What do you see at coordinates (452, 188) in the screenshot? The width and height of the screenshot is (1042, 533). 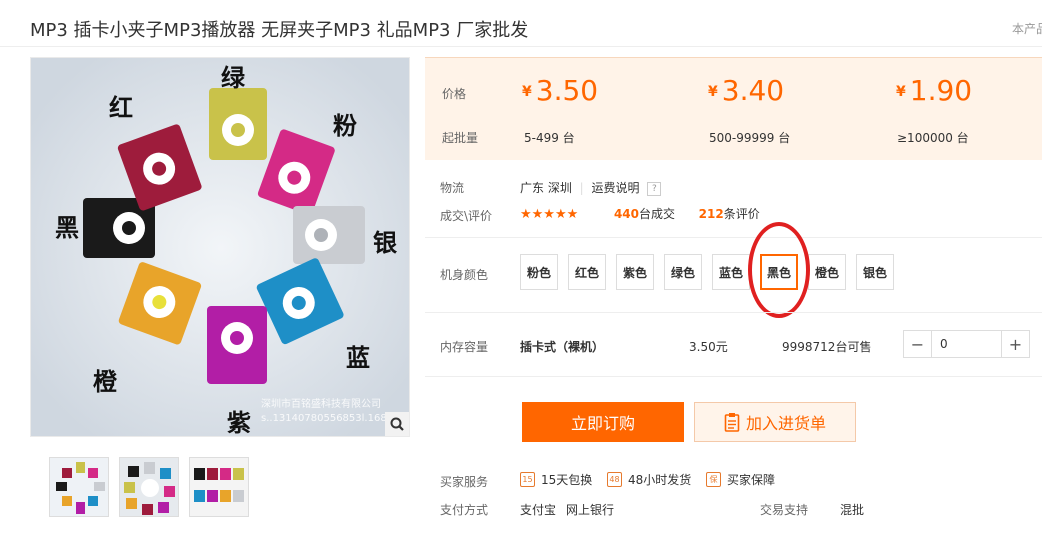 I see `logistics-label: 物流` at bounding box center [452, 188].